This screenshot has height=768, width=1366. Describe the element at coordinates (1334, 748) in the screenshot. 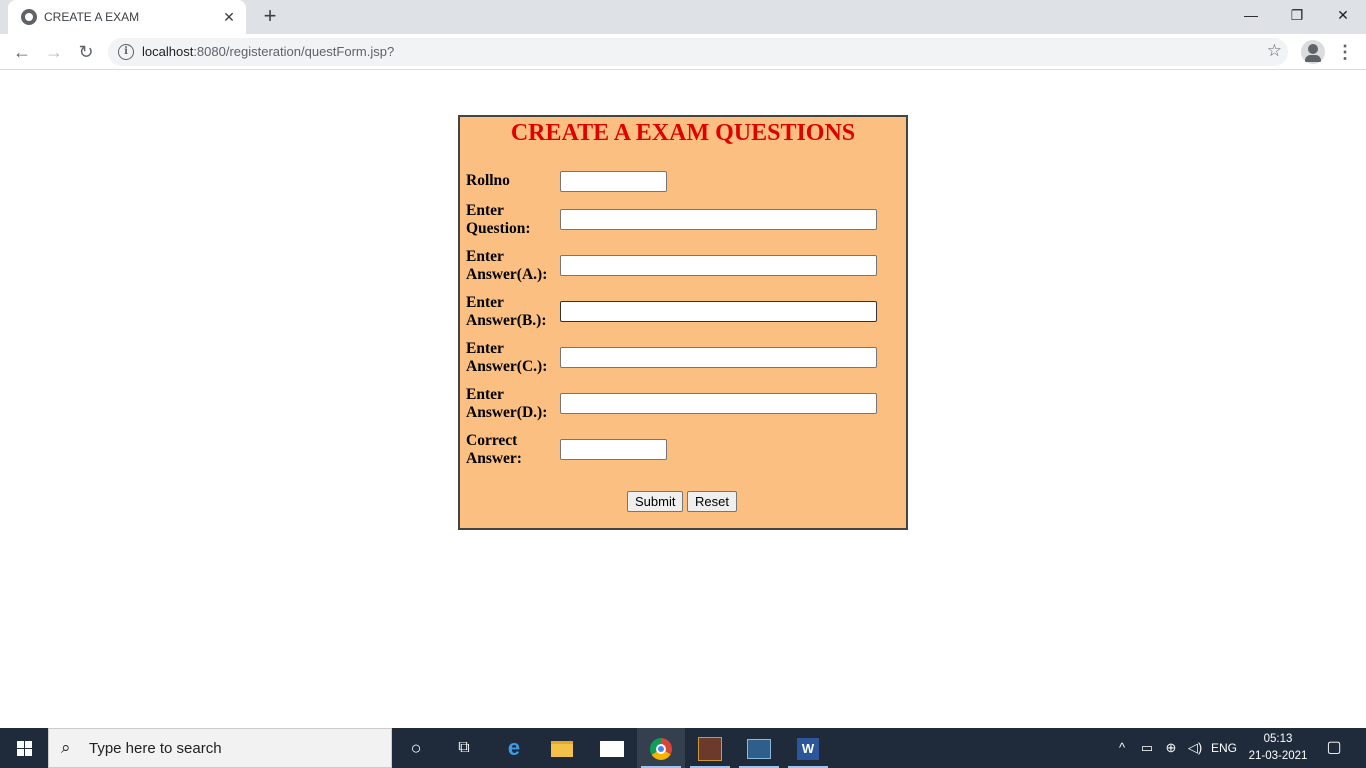

I see `notification-icon: ▢` at that location.